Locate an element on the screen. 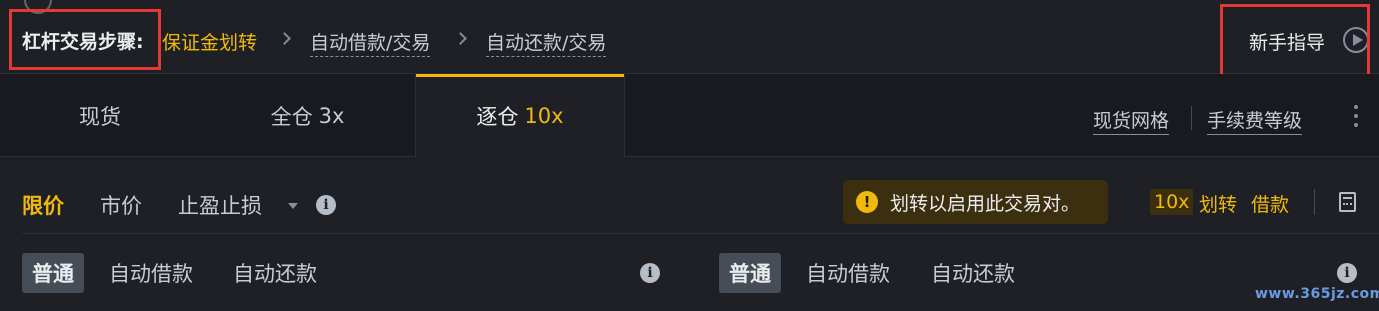 The image size is (1379, 311). chevron-down-icon is located at coordinates (293, 206).